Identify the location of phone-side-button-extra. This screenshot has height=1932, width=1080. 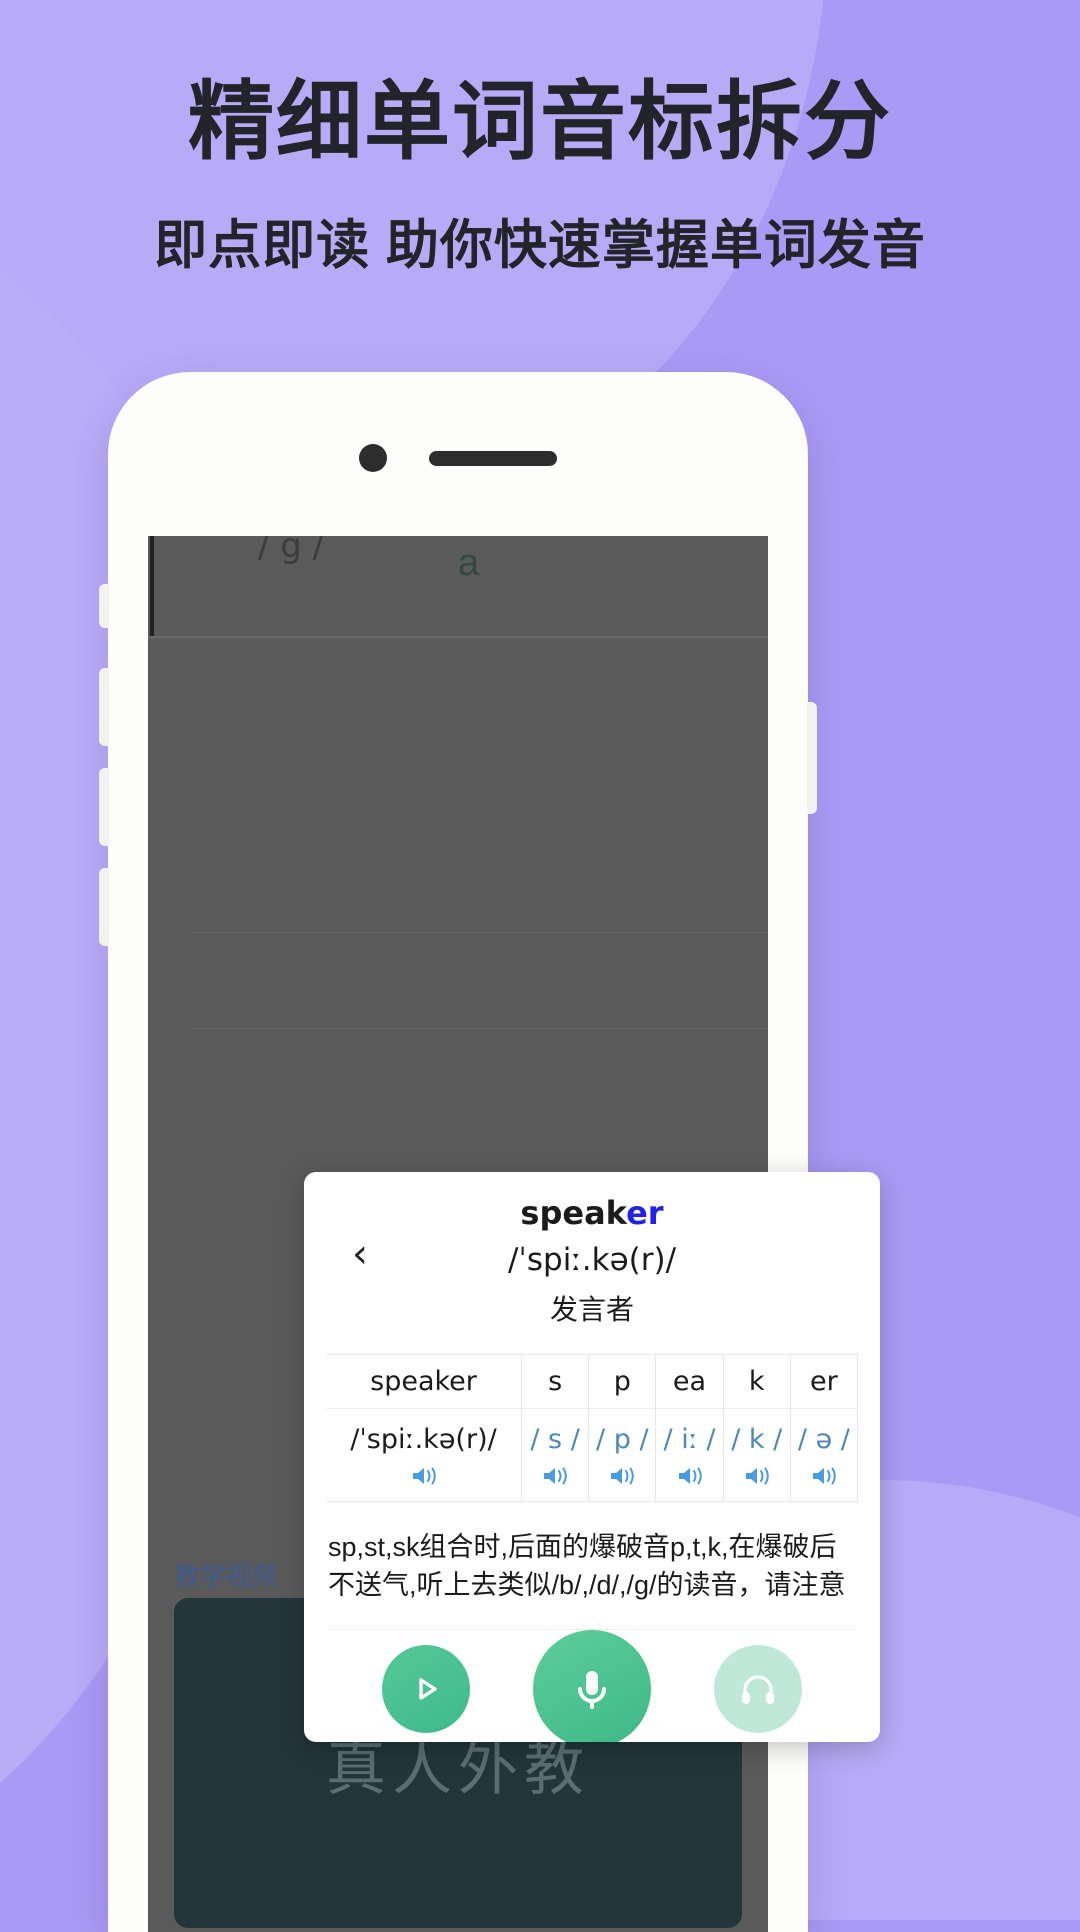
(104, 907).